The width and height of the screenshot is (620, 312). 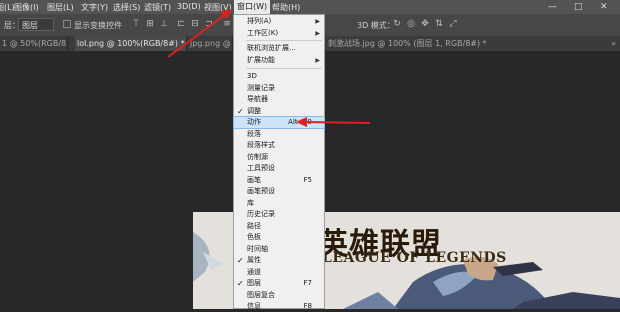 I want to click on annotation-arrow-actions-item, so click(x=333, y=122).